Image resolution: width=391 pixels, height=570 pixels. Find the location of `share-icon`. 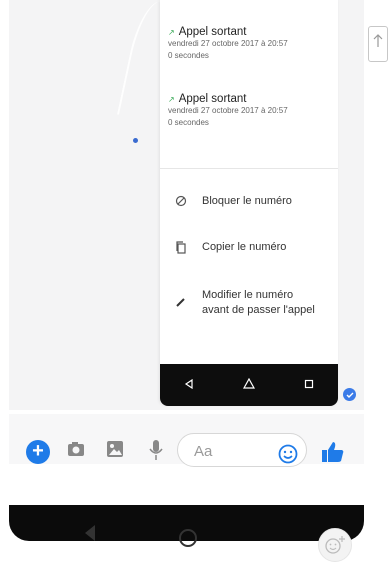

share-icon is located at coordinates (378, 44).